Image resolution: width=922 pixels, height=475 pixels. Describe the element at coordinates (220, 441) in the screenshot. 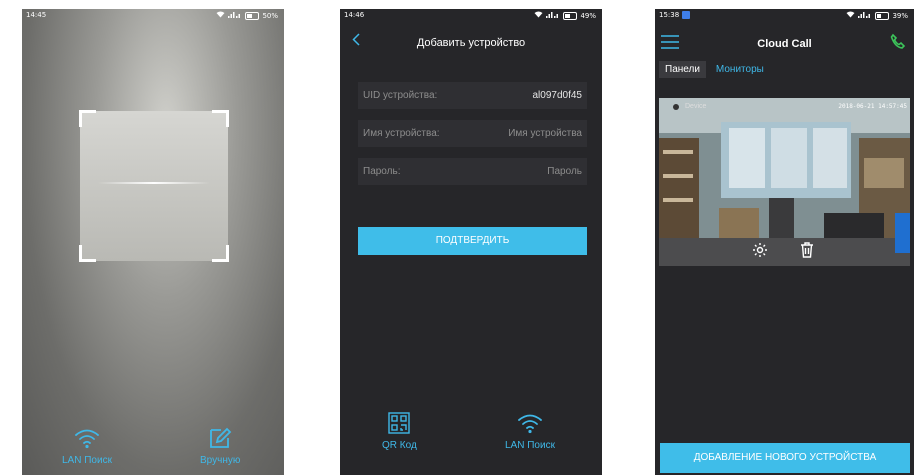

I see `edit-icon` at that location.